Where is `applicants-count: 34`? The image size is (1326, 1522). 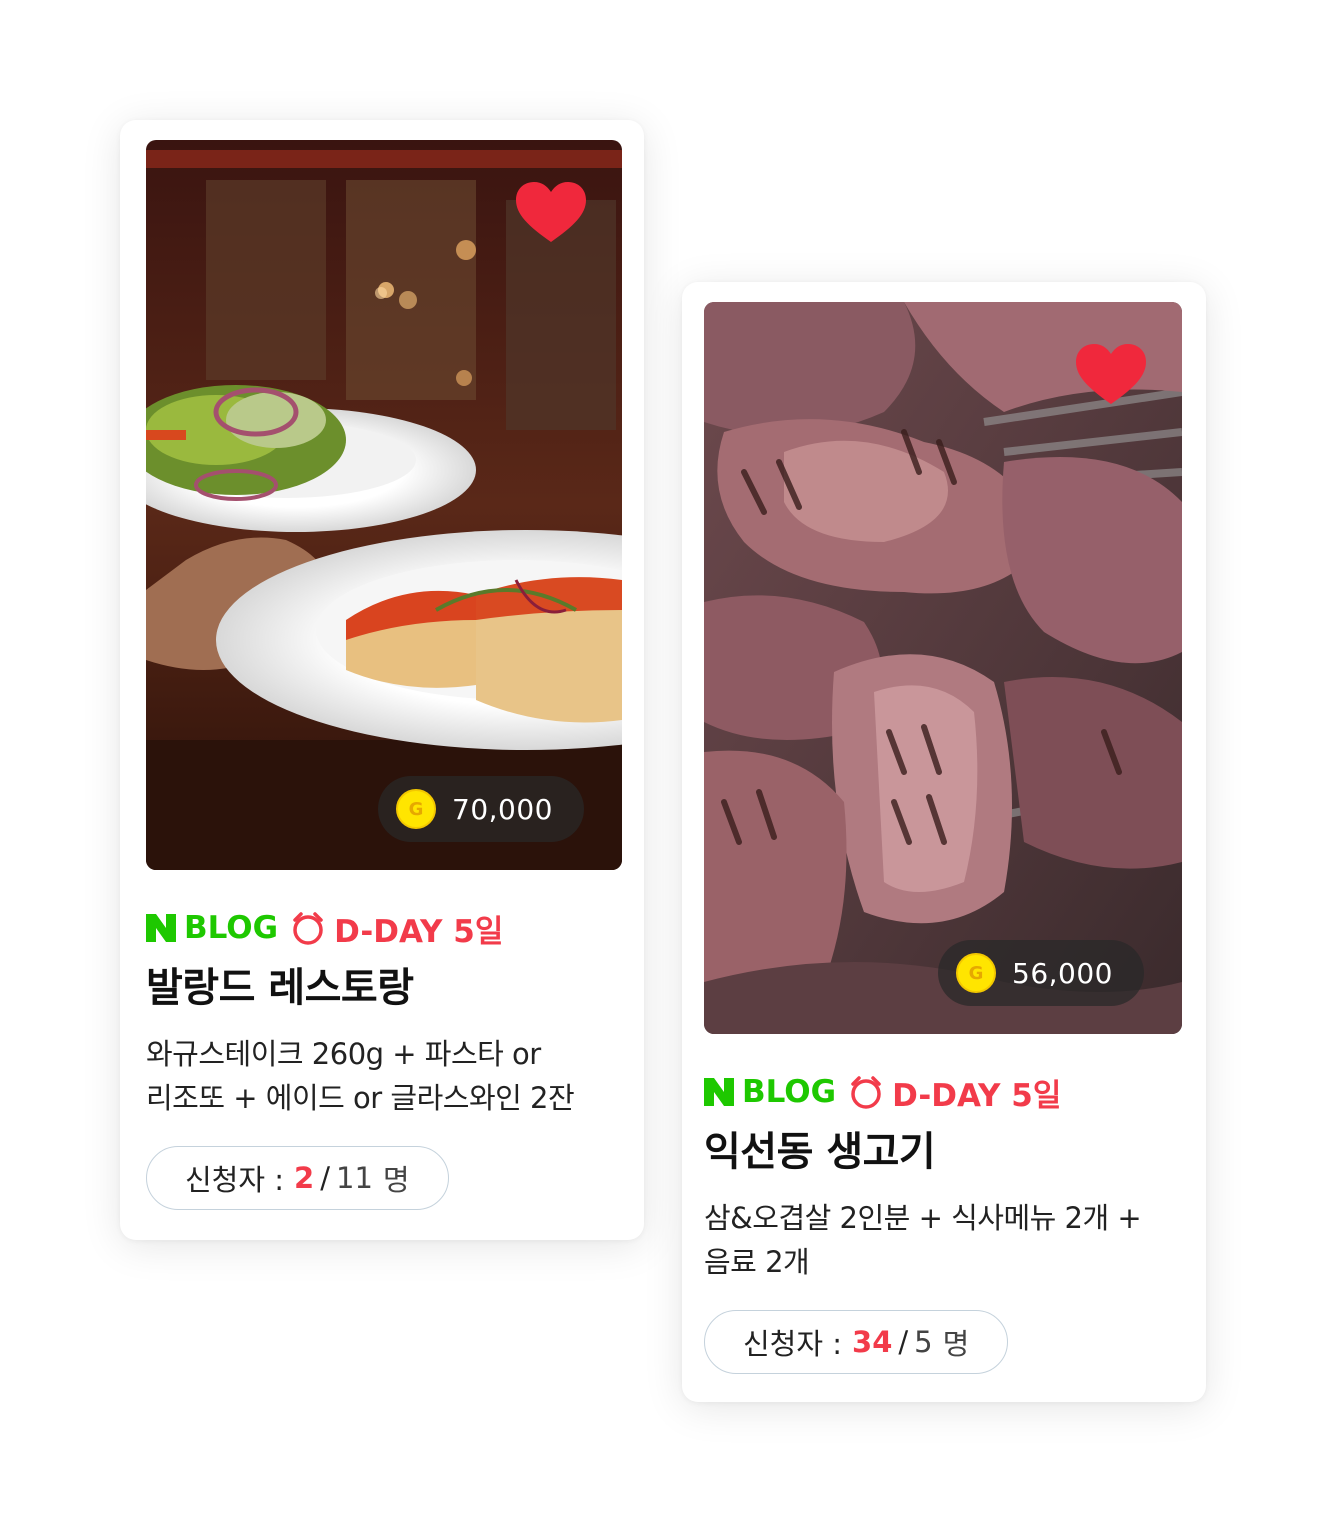 applicants-count: 34 is located at coordinates (872, 1342).